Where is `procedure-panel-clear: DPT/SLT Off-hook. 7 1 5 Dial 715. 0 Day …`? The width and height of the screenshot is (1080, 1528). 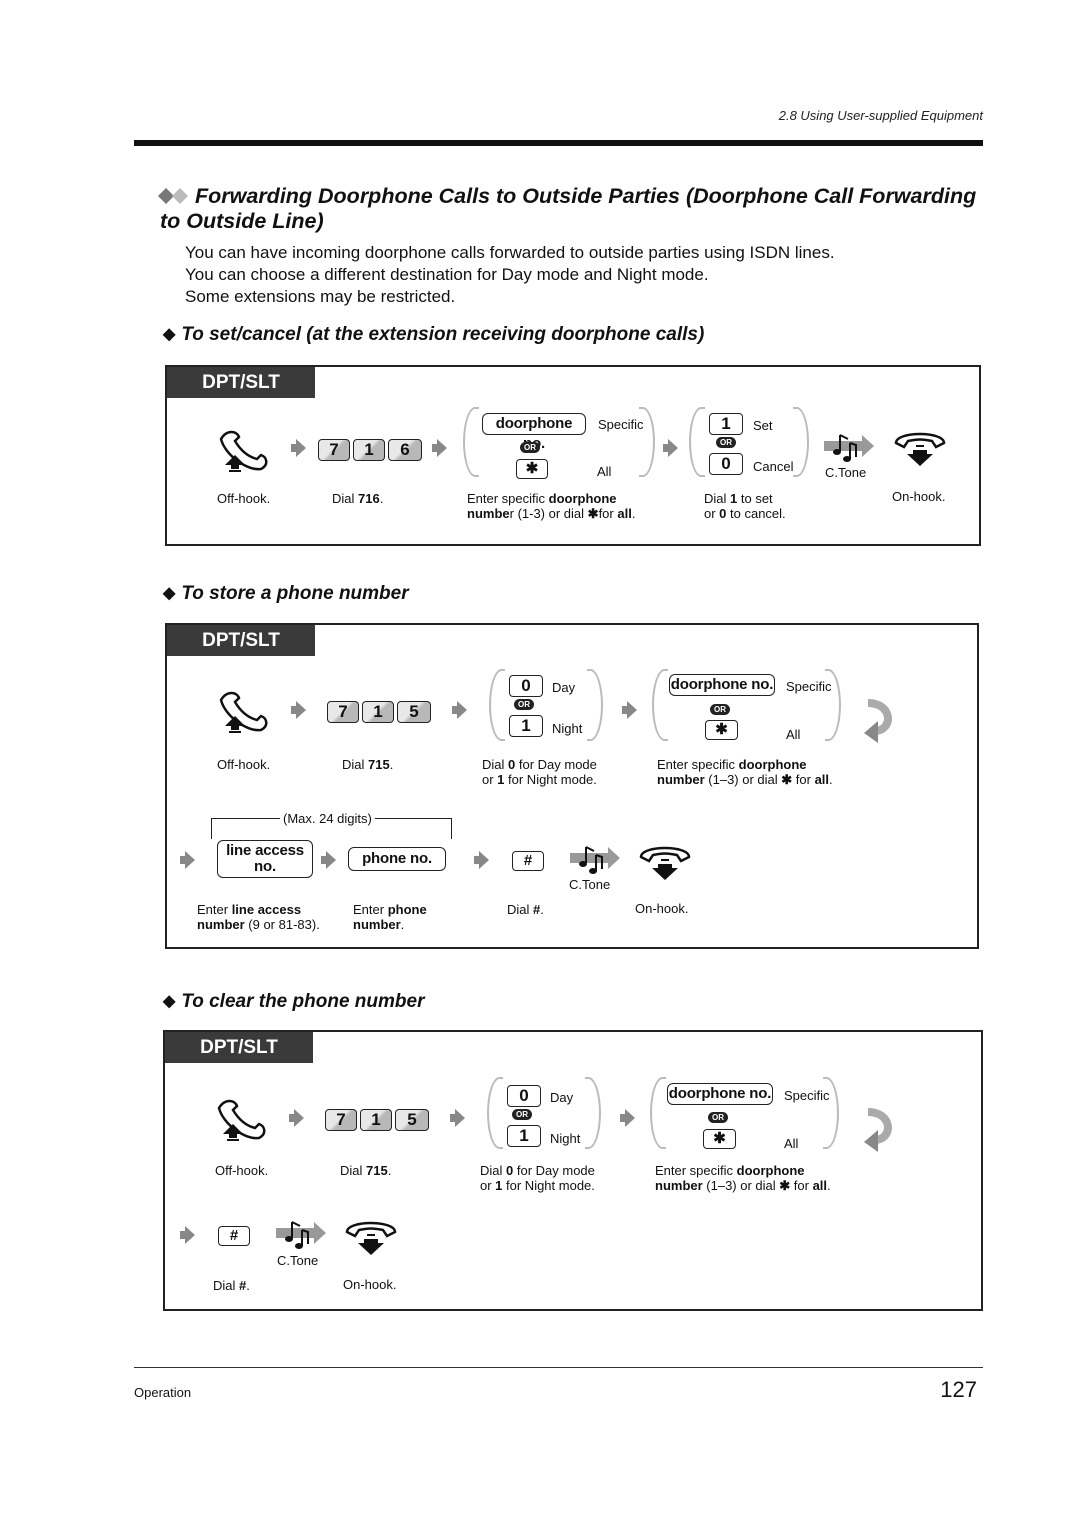 procedure-panel-clear: DPT/SLT Off-hook. 7 1 5 Dial 715. 0 Day … is located at coordinates (573, 1170).